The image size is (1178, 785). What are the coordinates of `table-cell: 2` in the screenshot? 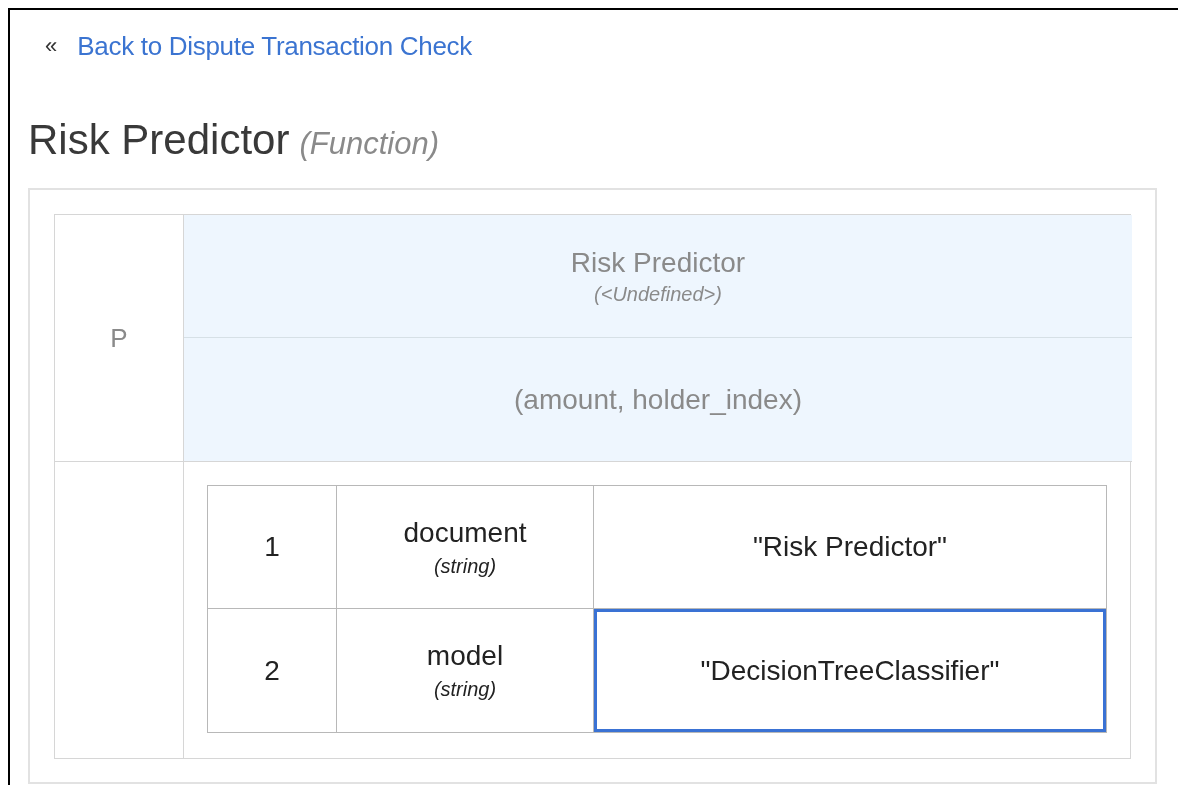 It's located at (272, 670).